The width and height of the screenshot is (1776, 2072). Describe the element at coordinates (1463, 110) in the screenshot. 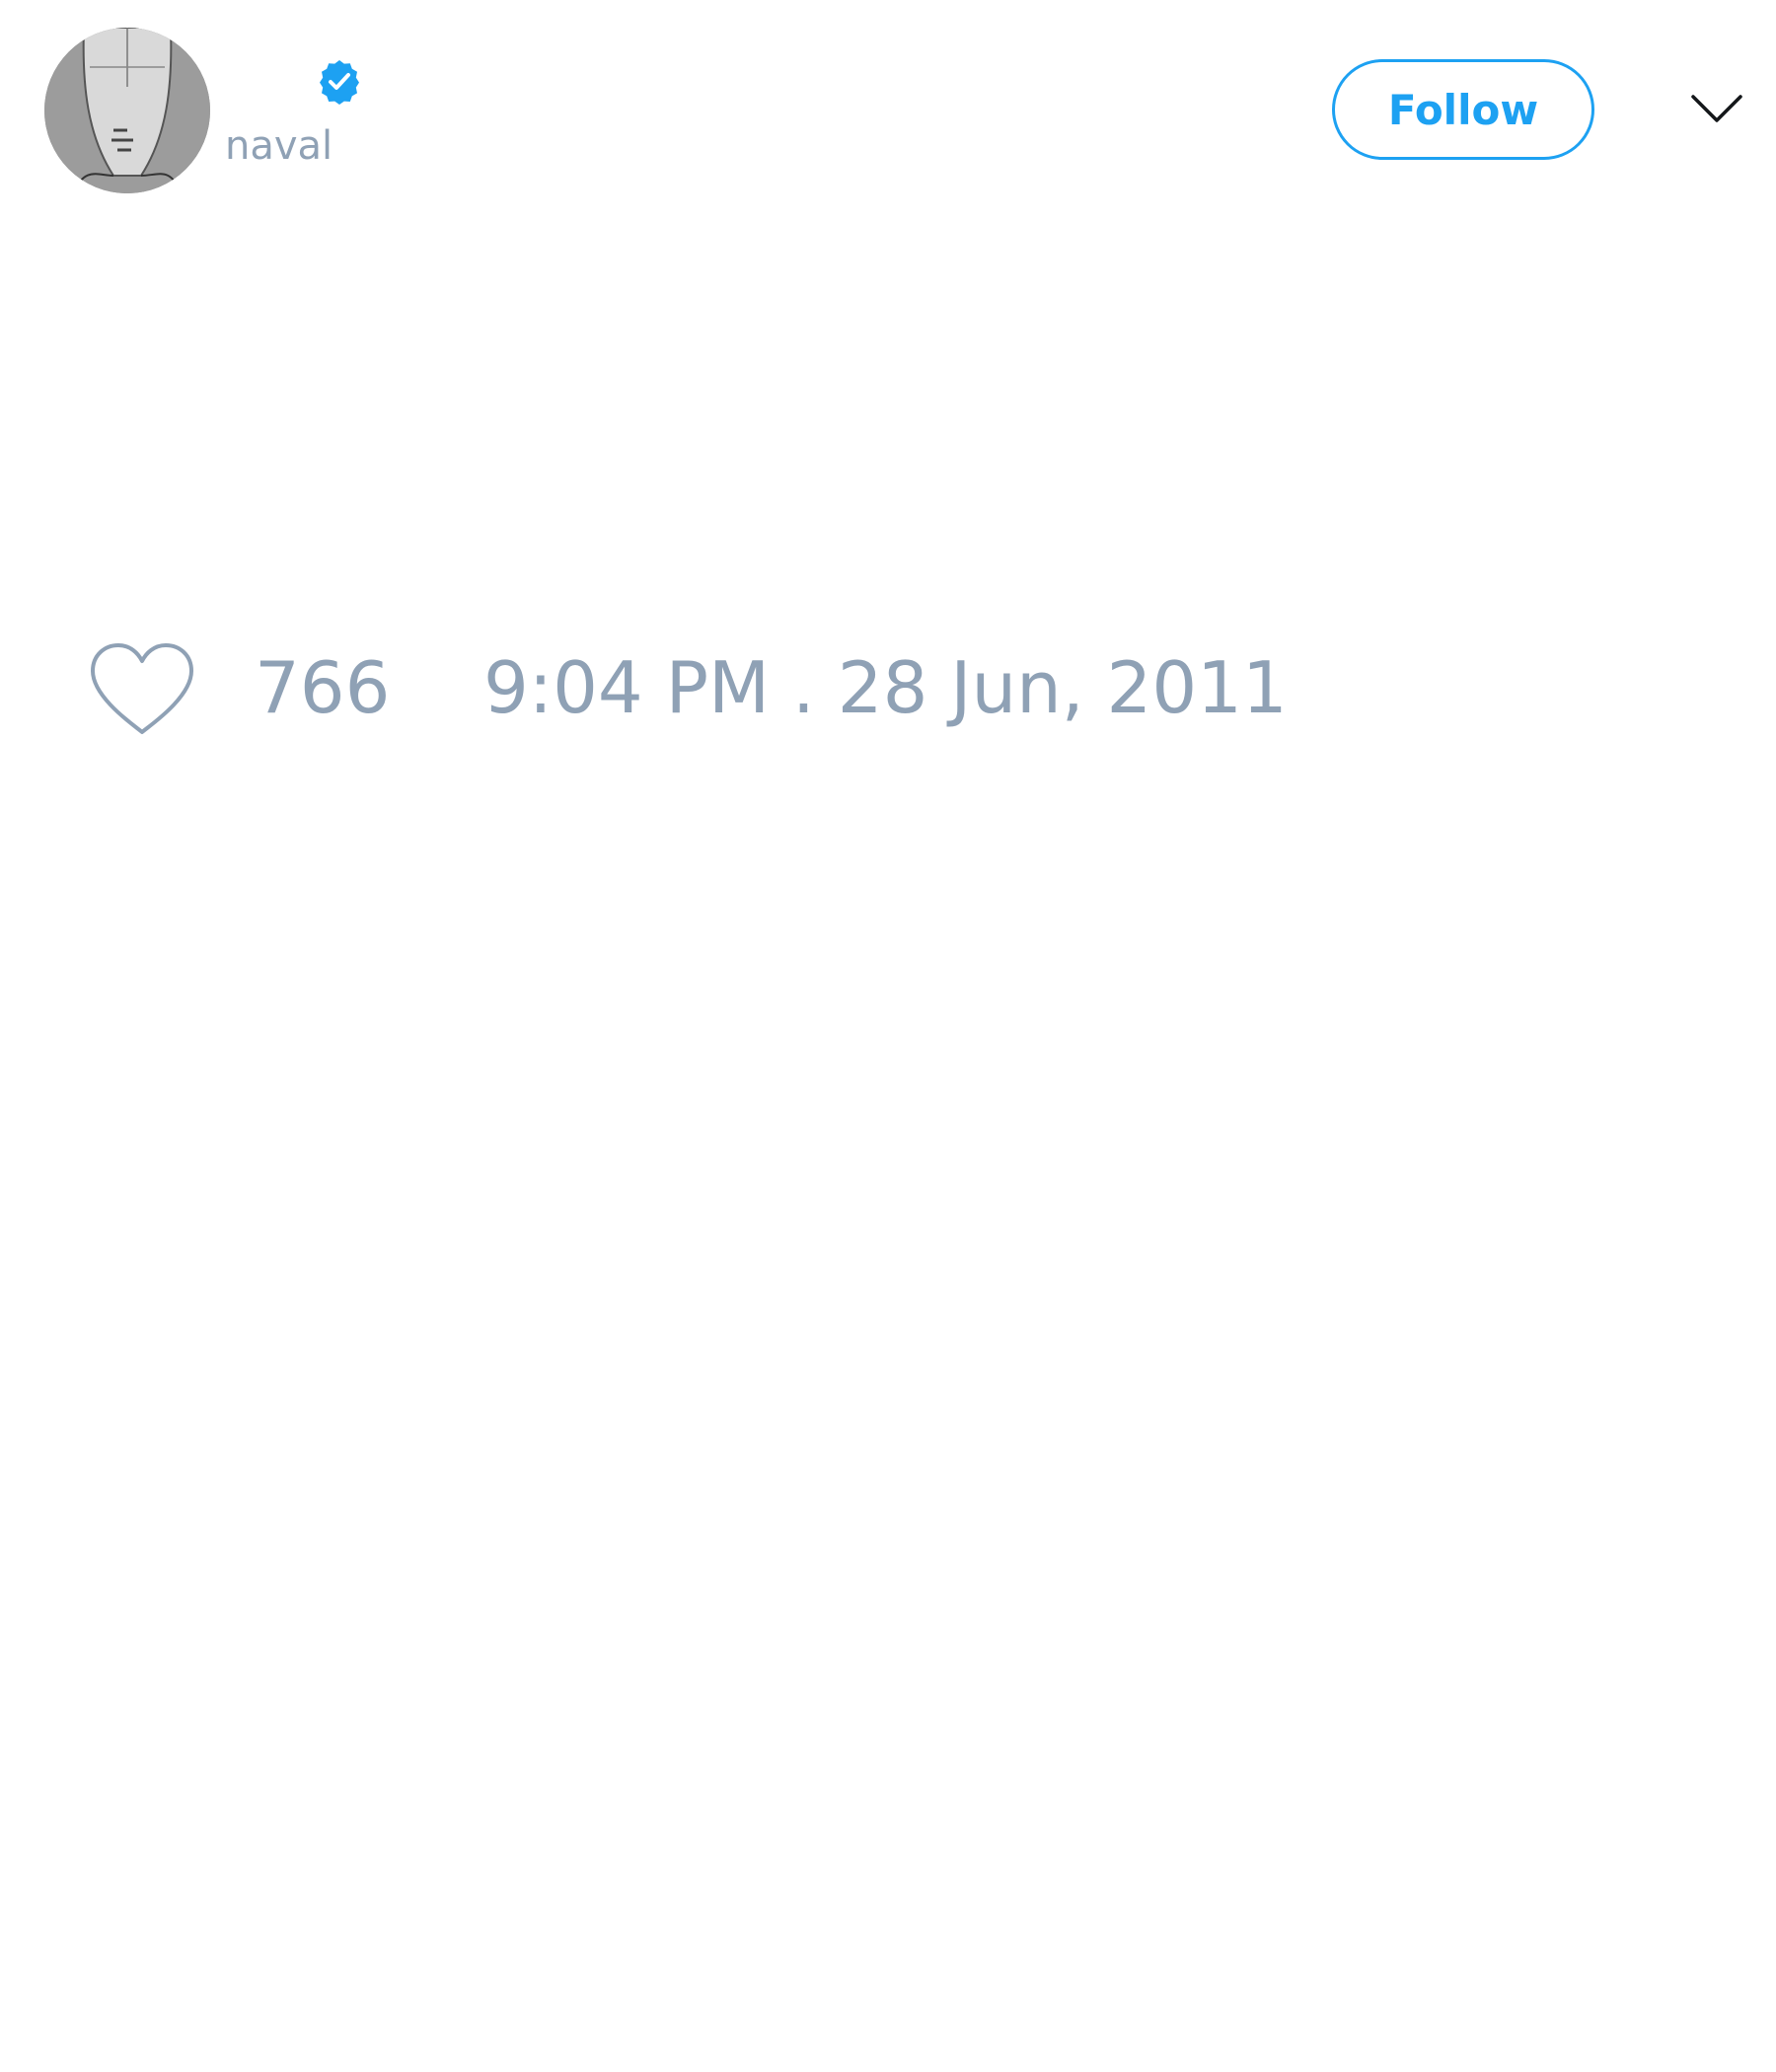

I see `follow-button: Follow` at that location.